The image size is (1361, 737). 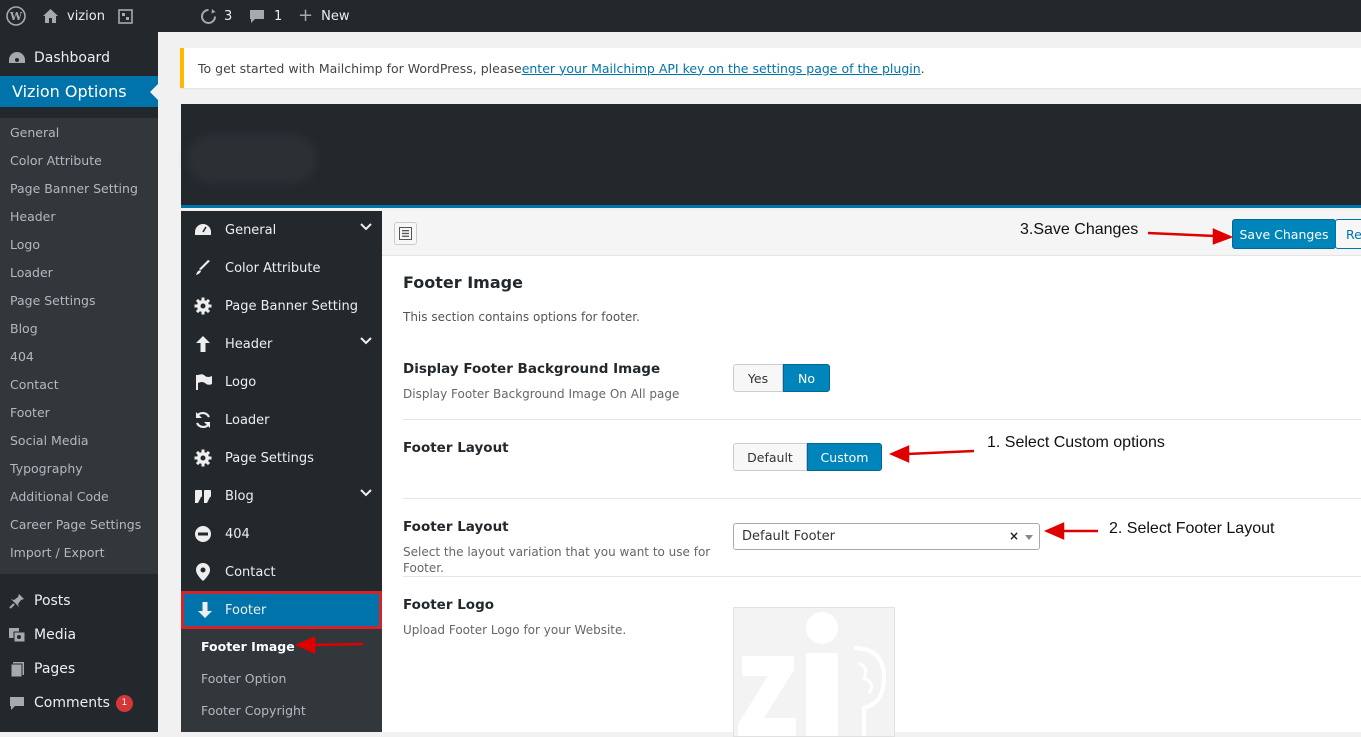 What do you see at coordinates (253, 710) in the screenshot?
I see `subsection-footer-copyright: Footer Copyright` at bounding box center [253, 710].